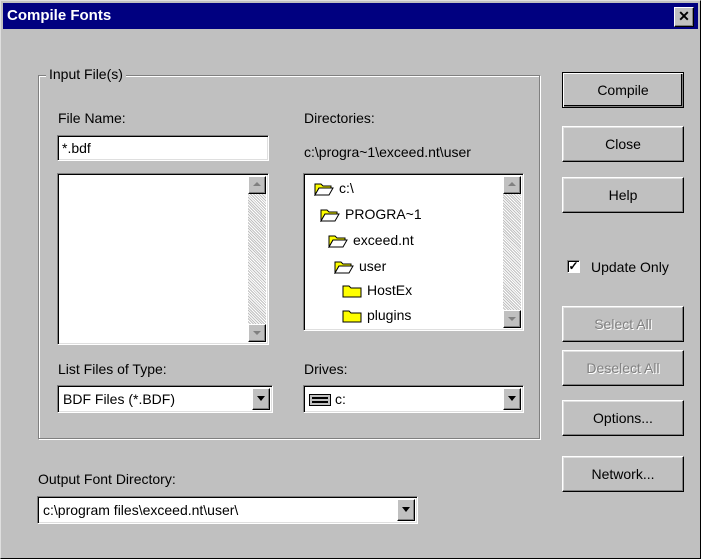 This screenshot has height=559, width=701. I want to click on directory-tree: c:\ PROGRA~1 exceed.nt user HostEx plugins, so click(413, 252).